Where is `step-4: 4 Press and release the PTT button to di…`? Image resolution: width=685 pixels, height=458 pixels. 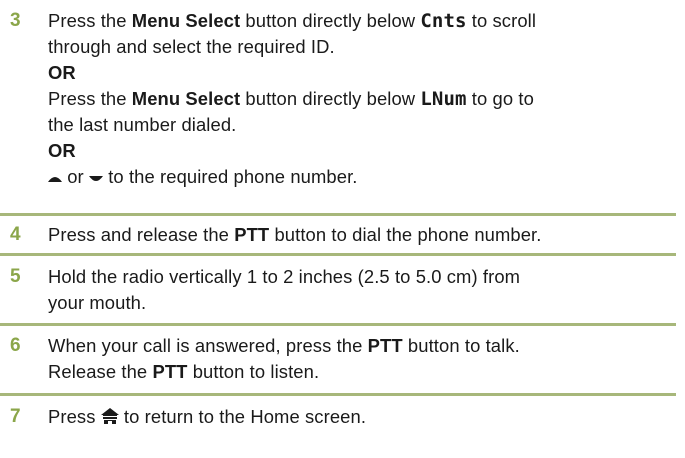
step-4: 4 Press and release the PTT button to di… is located at coordinates (338, 239).